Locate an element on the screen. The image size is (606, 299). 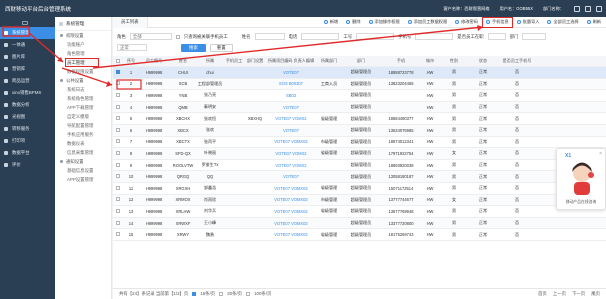
subnav-item: 功能账户 is located at coordinates (83, 44).